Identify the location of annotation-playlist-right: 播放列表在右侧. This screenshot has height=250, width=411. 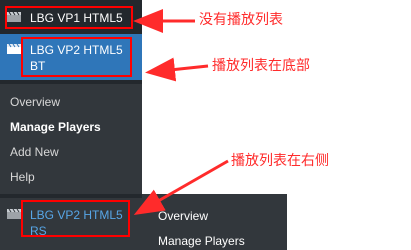
(280, 161).